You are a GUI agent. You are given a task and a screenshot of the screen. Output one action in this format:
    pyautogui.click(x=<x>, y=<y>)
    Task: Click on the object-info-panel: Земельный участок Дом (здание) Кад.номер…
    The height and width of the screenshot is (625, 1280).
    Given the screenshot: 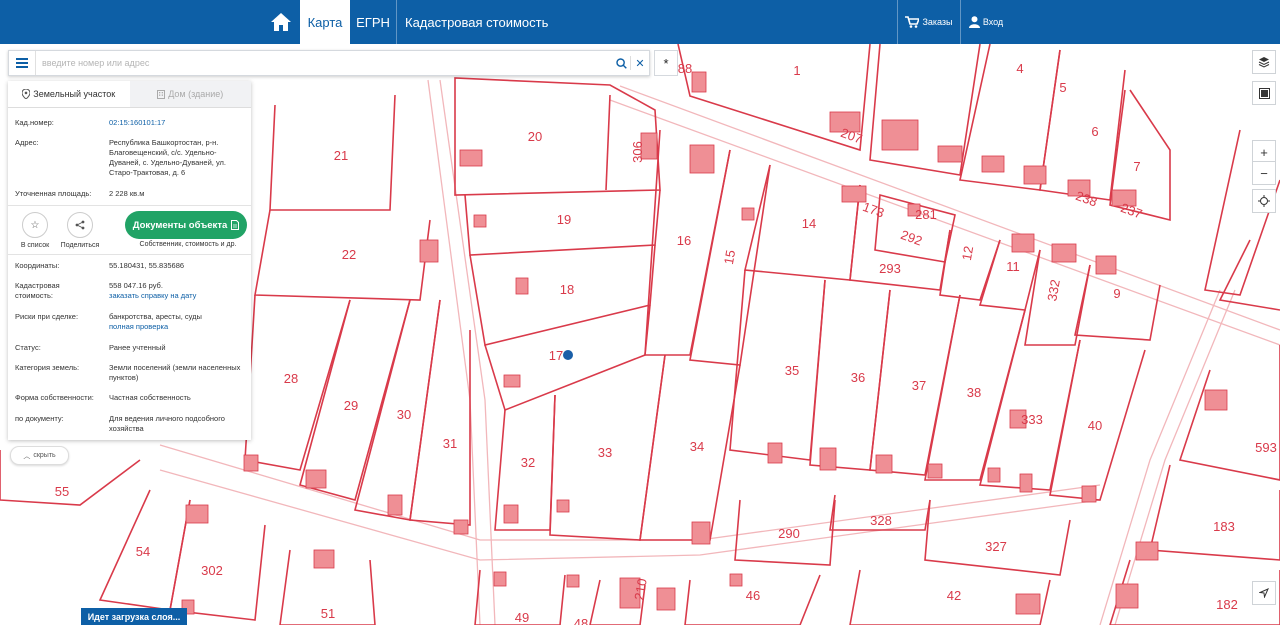 What is the action you would take?
    pyautogui.click(x=129, y=260)
    